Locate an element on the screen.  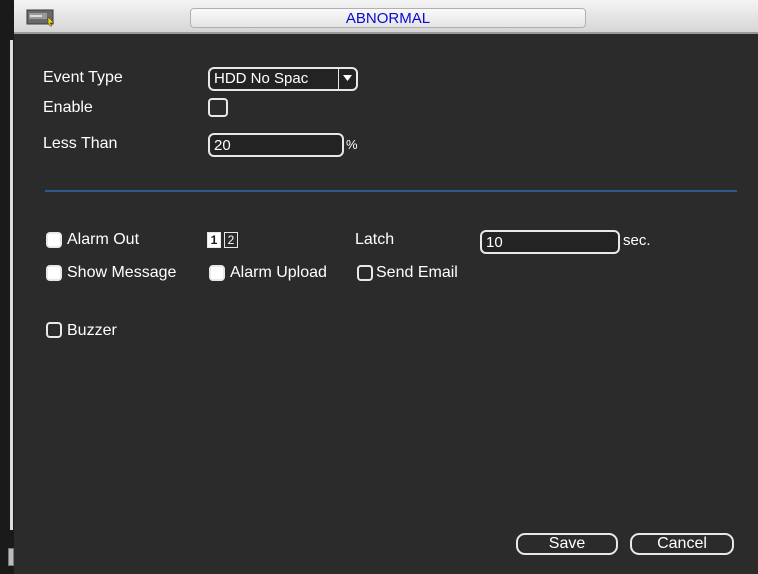
title-pill: ABNORMAL is located at coordinates (388, 18).